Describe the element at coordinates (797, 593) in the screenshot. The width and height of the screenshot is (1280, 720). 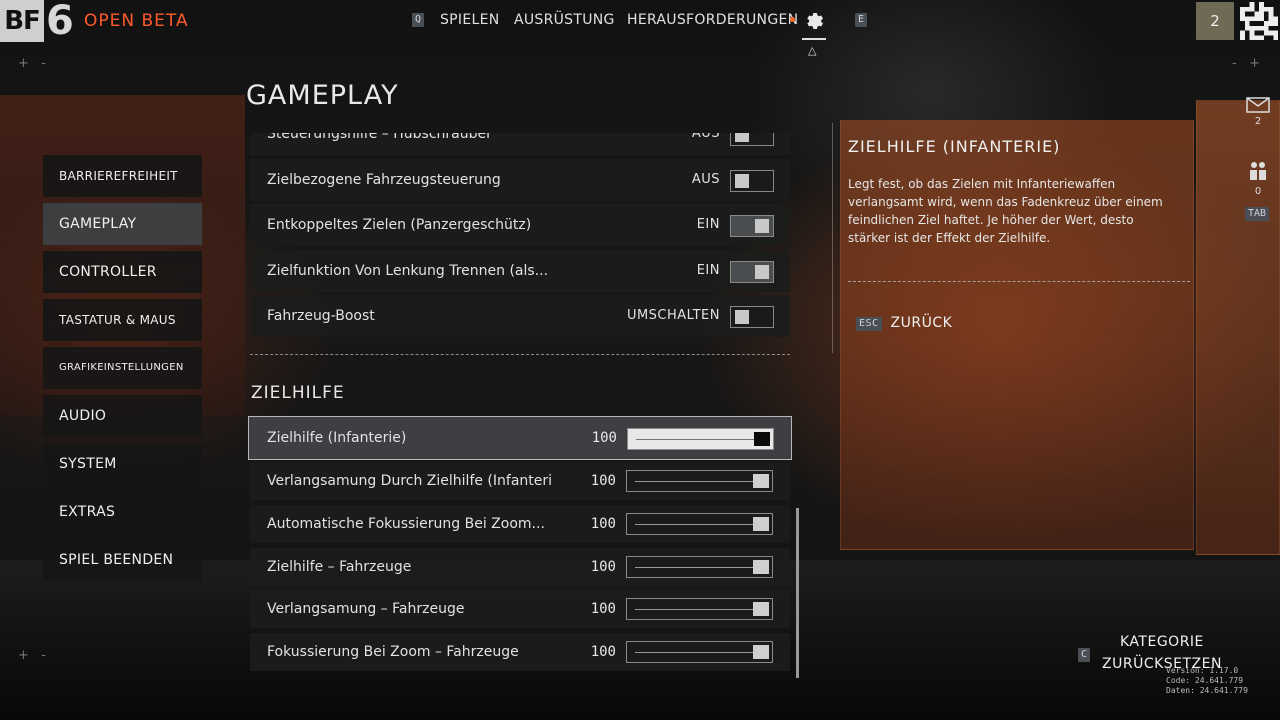
I see `scrollbar` at that location.